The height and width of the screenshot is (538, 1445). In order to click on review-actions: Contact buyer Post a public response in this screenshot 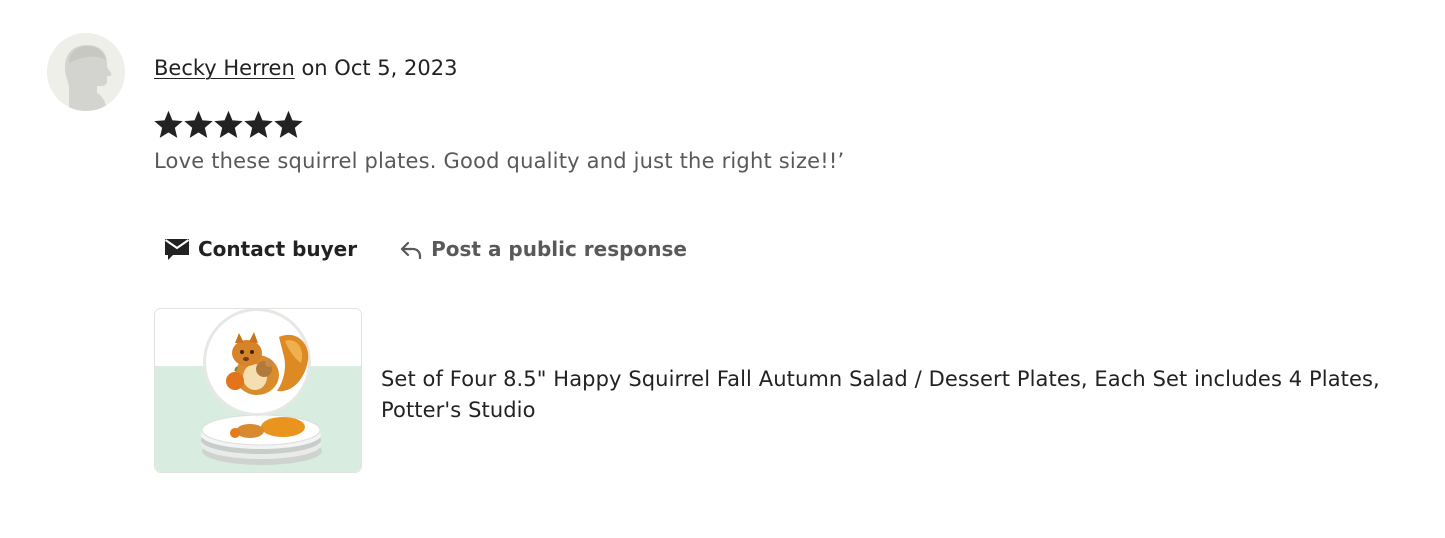, I will do `click(425, 249)`.